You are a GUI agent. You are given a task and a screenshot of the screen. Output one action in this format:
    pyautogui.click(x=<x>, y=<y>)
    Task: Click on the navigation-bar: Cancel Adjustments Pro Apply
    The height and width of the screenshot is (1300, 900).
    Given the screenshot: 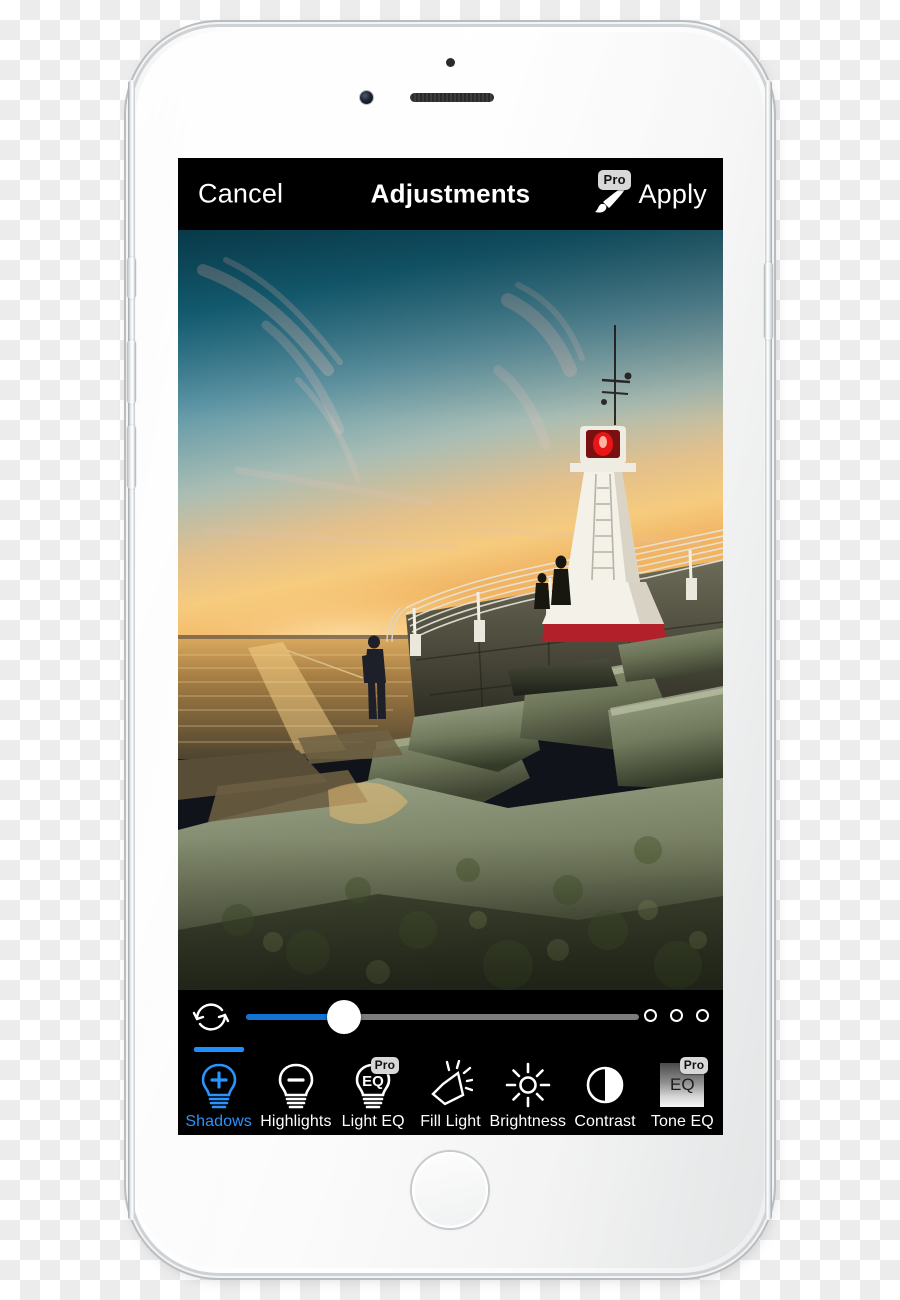 What is the action you would take?
    pyautogui.click(x=450, y=194)
    